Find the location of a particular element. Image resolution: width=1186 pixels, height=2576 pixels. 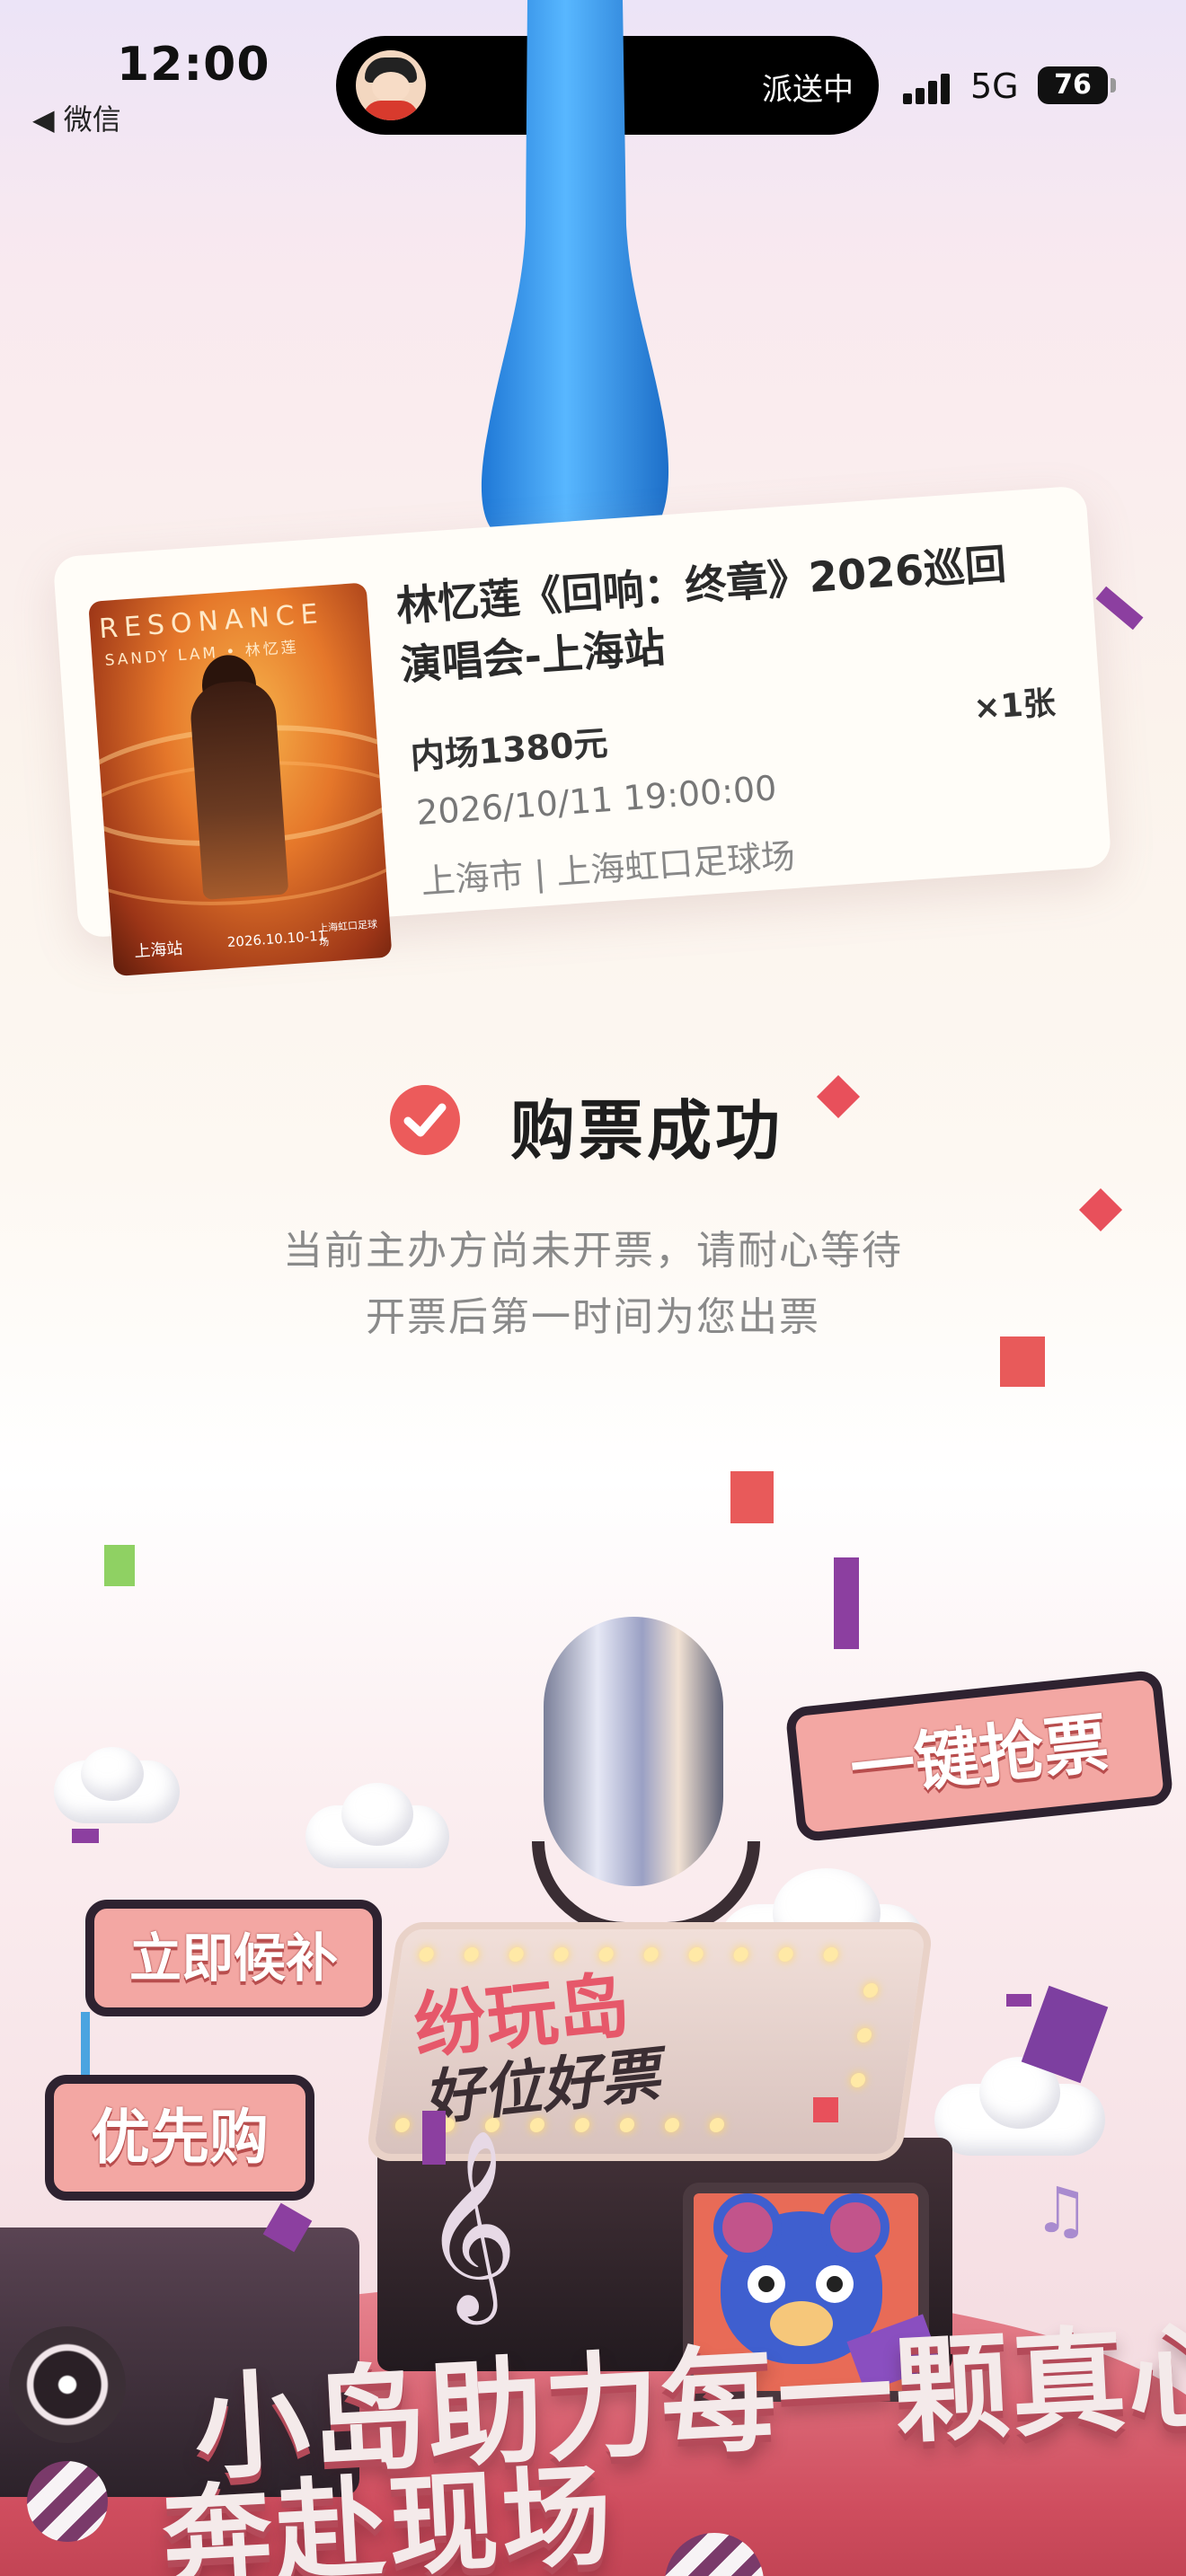

battery-level: 76 is located at coordinates (1073, 85).